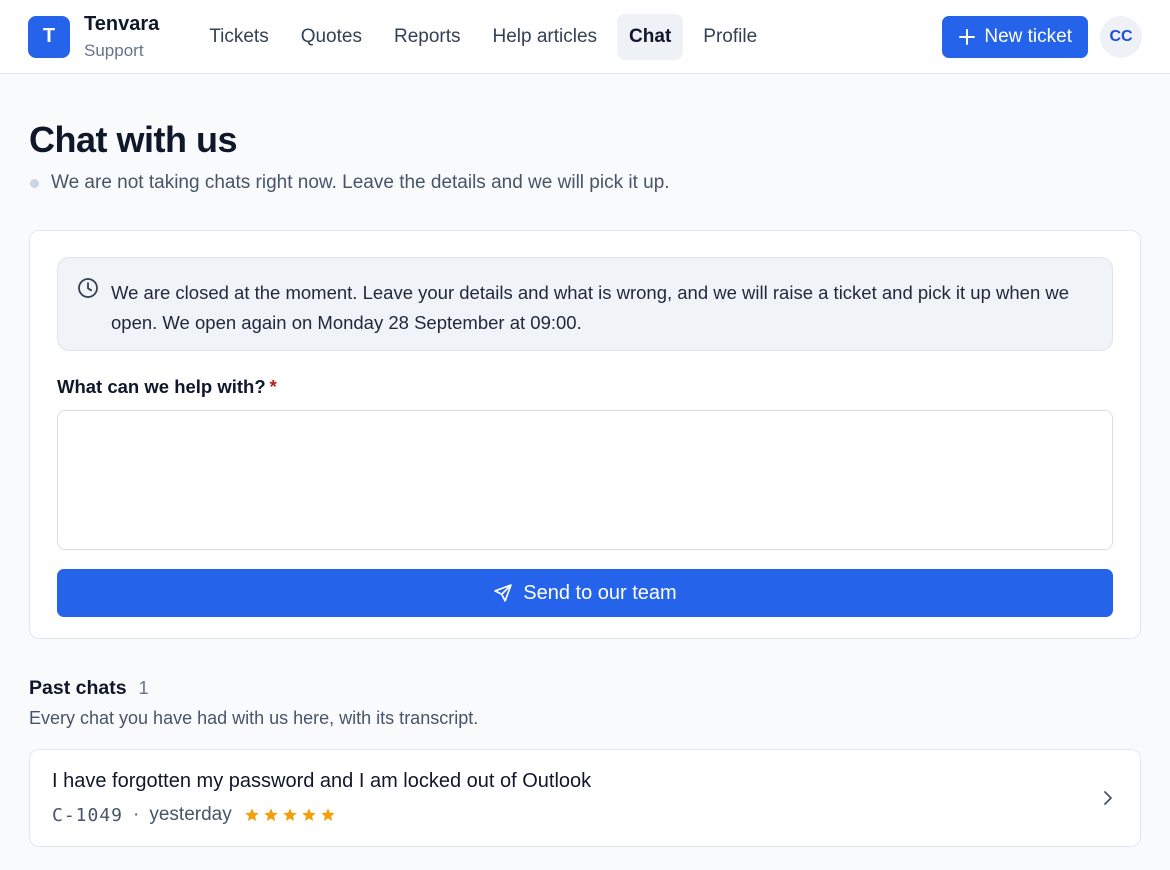  I want to click on required-marker: *, so click(273, 386).